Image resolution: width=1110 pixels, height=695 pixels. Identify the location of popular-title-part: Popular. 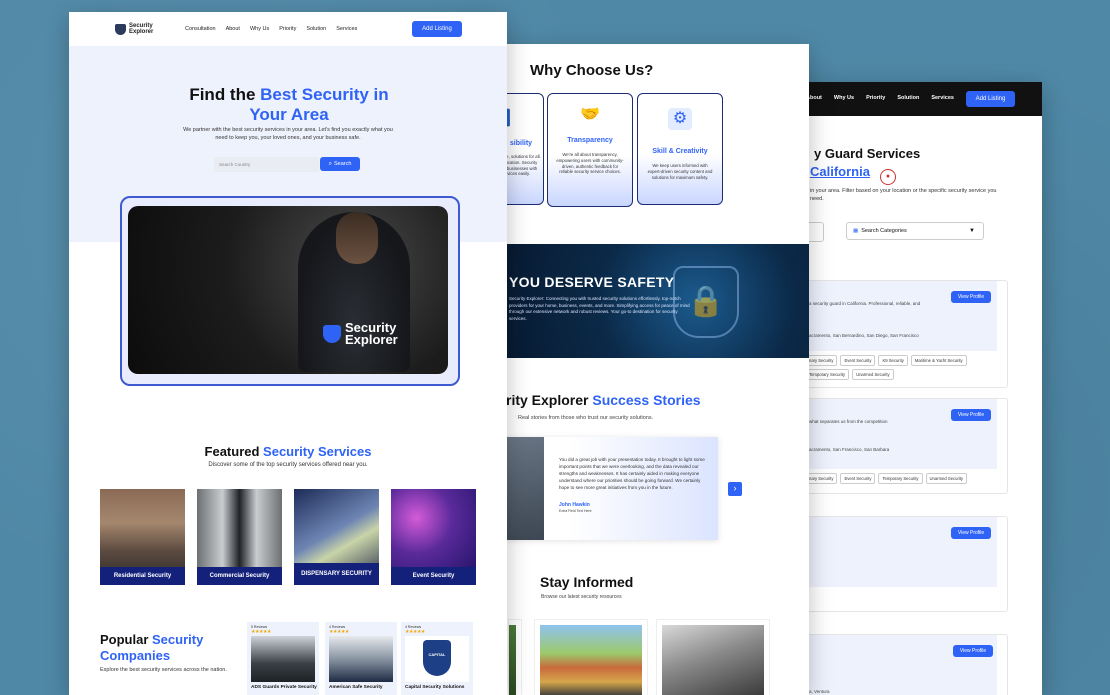
(126, 639).